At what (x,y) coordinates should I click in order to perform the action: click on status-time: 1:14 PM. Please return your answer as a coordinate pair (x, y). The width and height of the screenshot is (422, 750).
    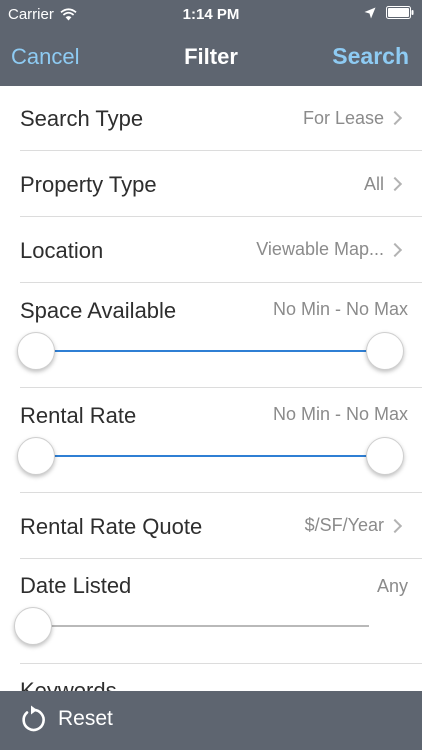
    Looking at the image, I should click on (211, 14).